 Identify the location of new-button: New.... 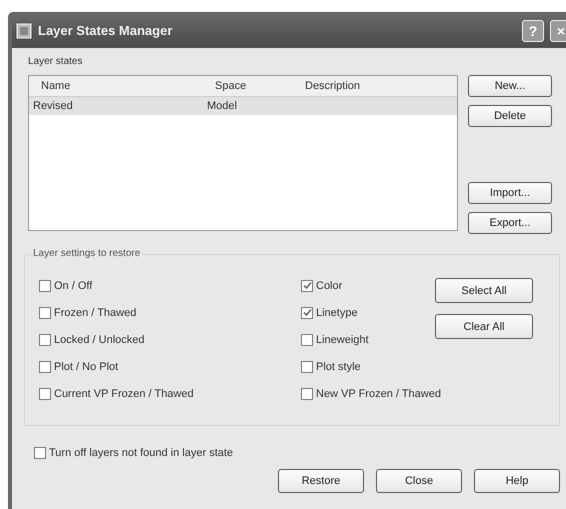
(510, 86).